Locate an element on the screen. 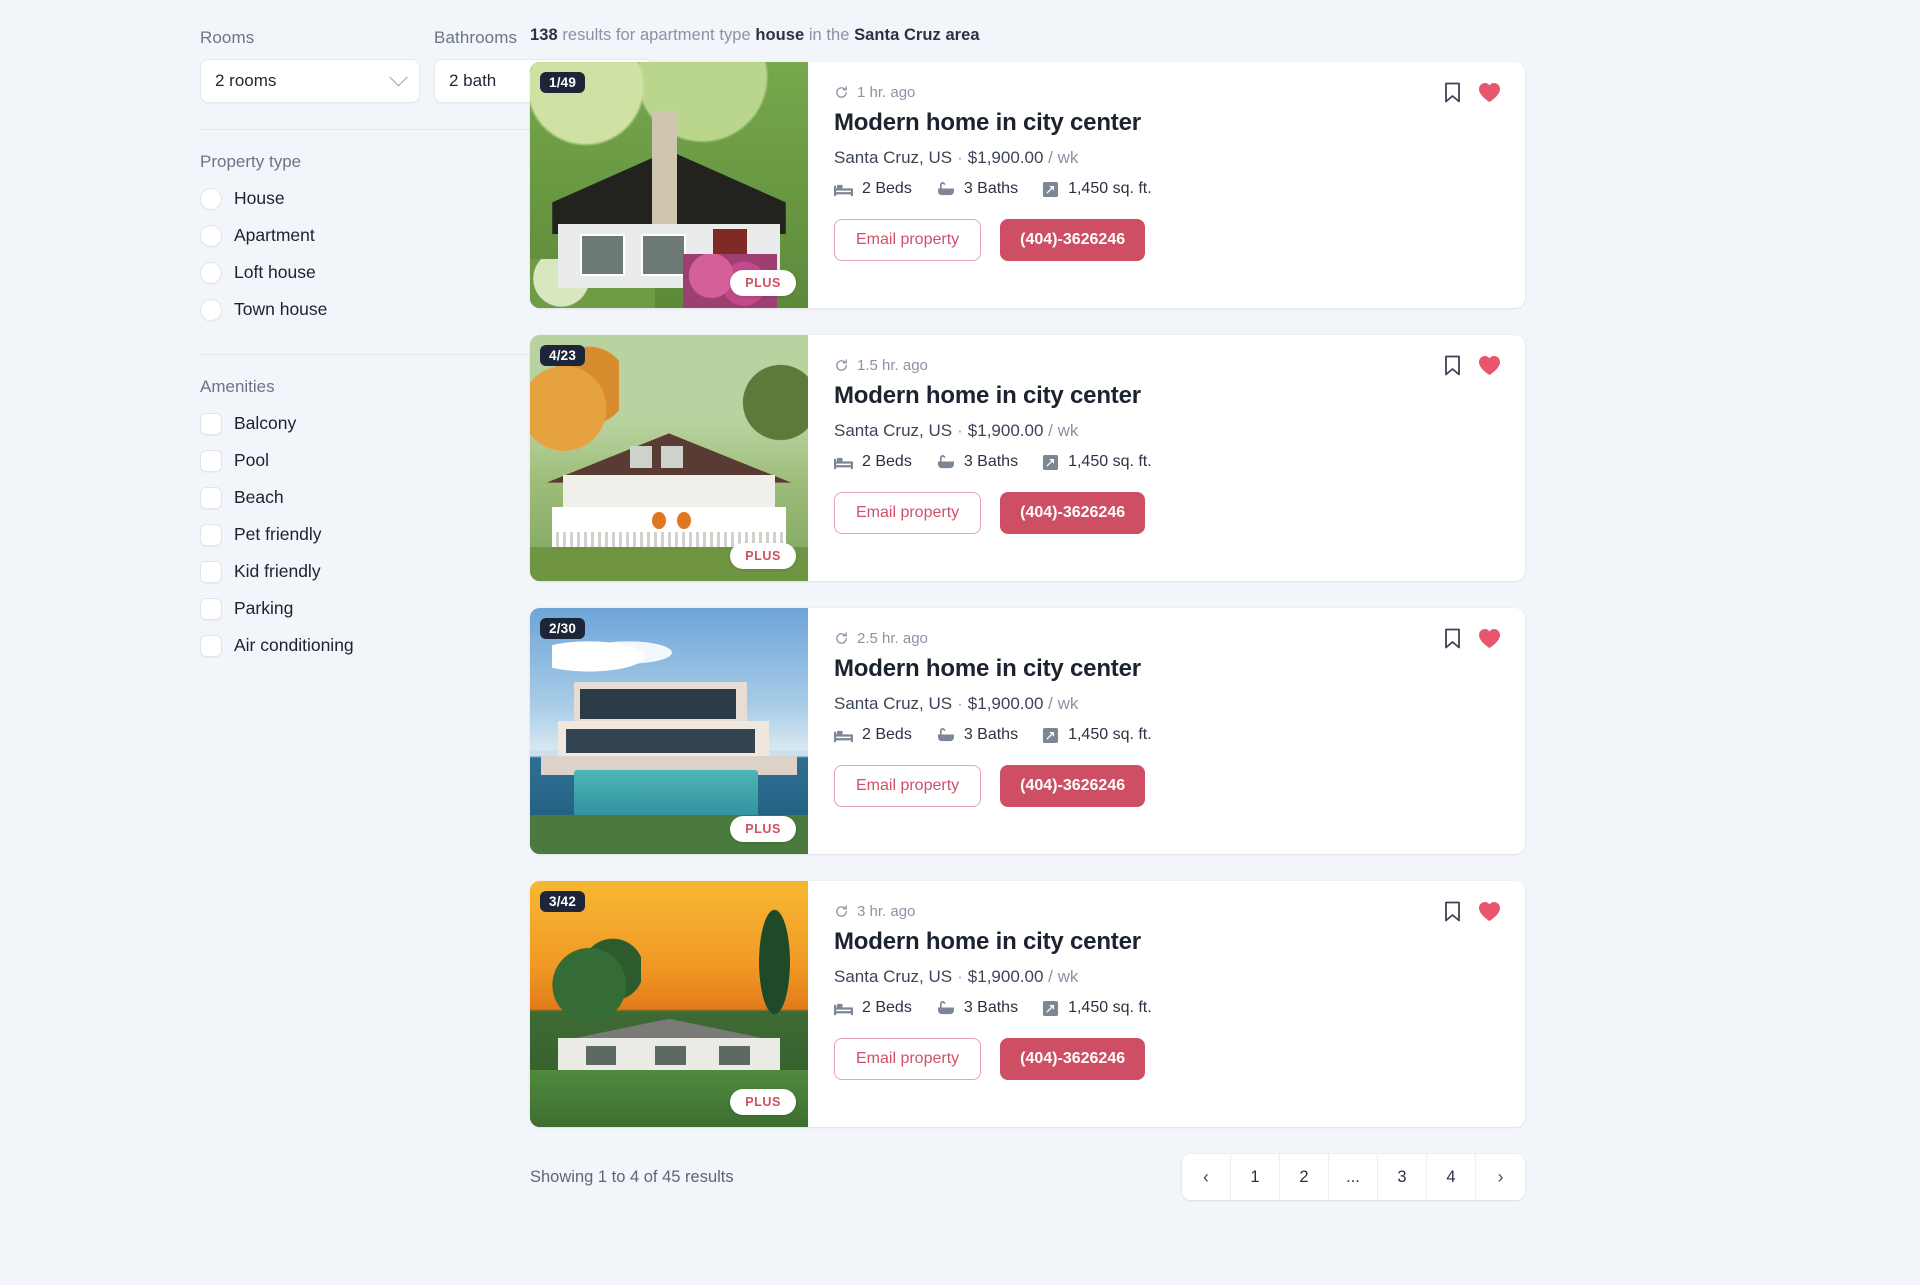  rooms-label: Rooms is located at coordinates (227, 37).